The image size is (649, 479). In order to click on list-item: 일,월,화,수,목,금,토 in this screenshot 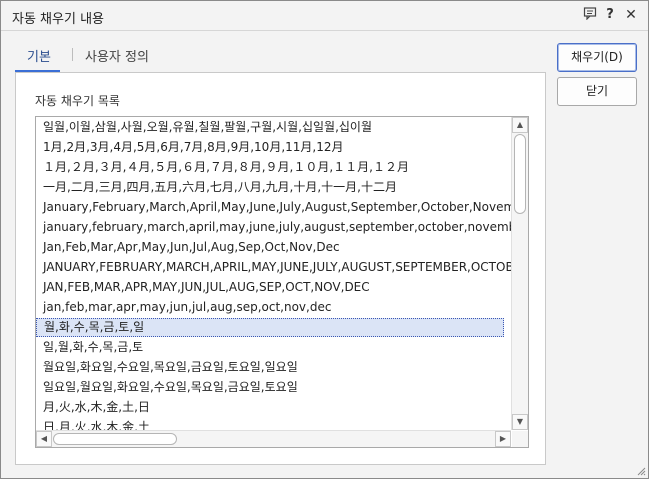, I will do `click(270, 347)`.